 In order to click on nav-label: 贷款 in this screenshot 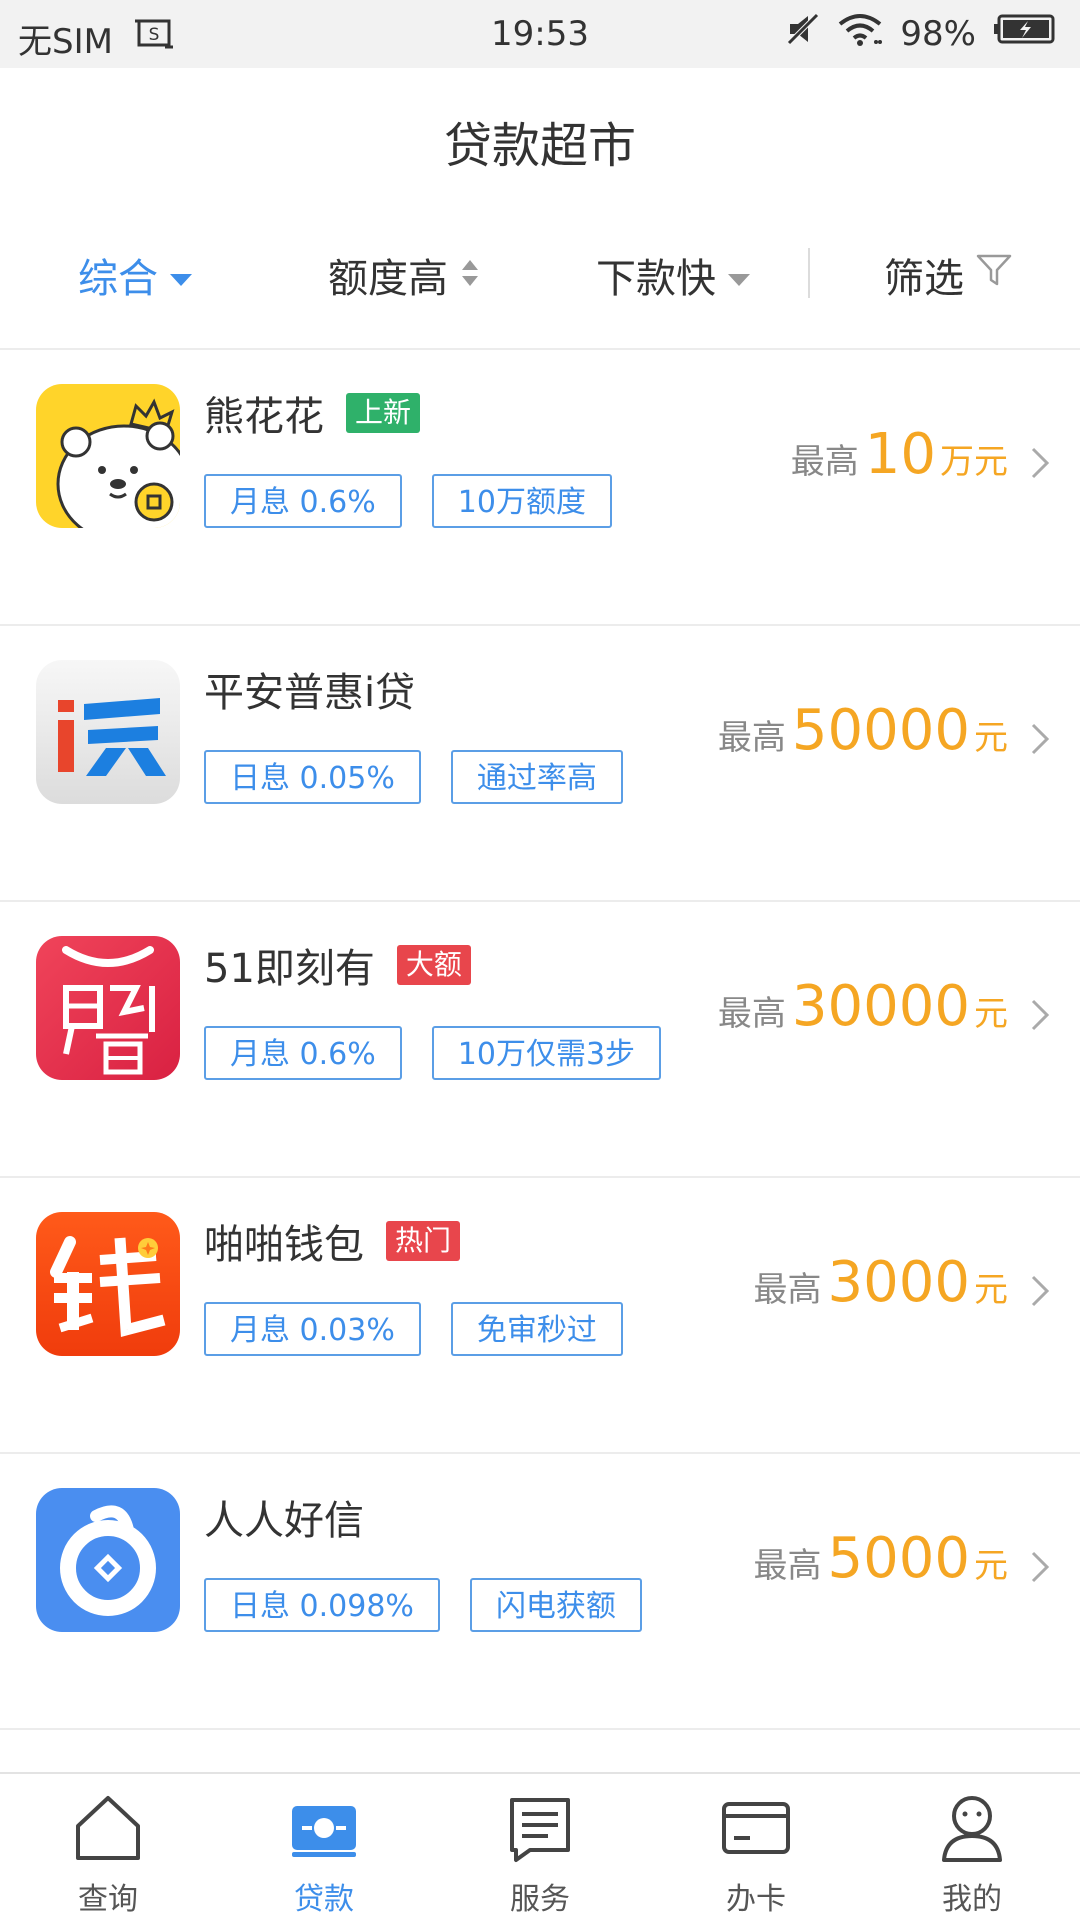, I will do `click(324, 1899)`.